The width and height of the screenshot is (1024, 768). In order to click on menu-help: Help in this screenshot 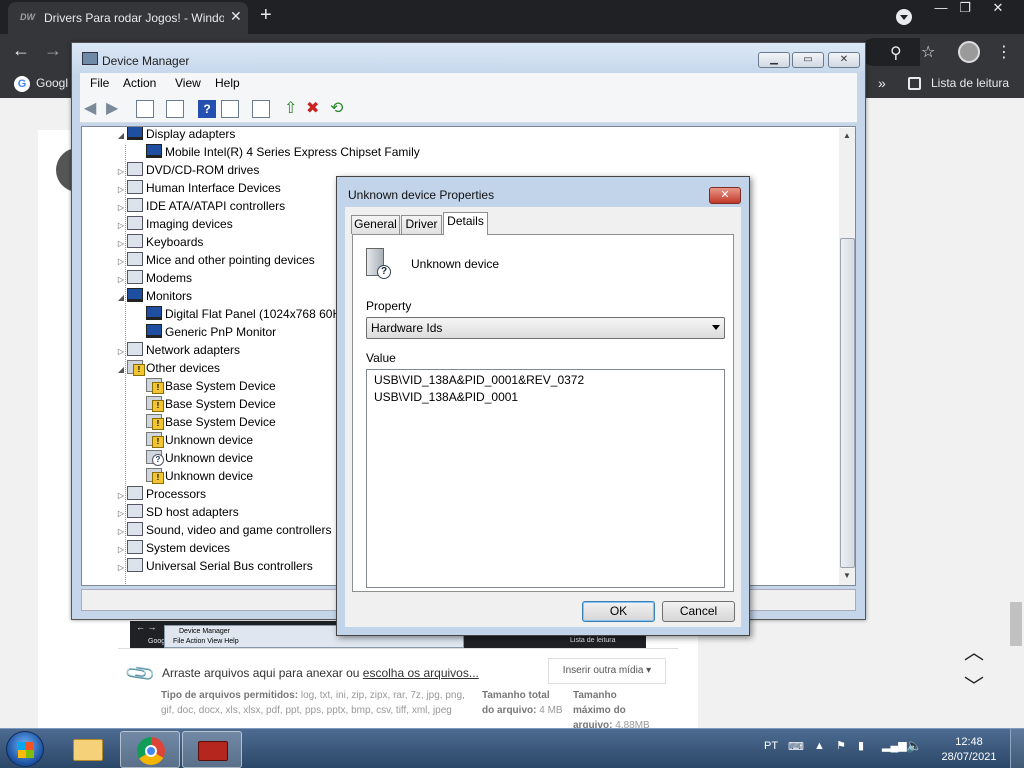, I will do `click(227, 83)`.